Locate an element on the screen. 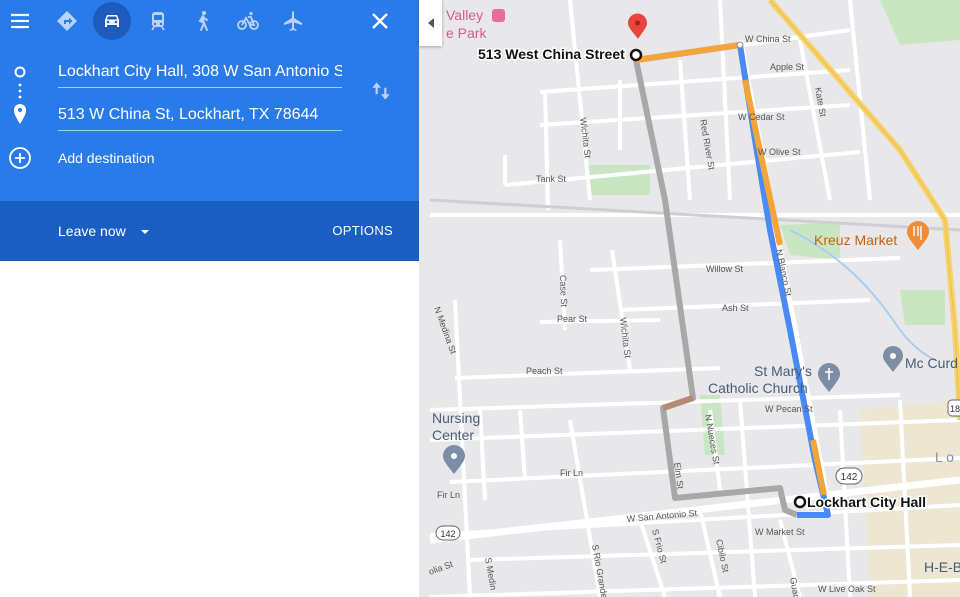 The height and width of the screenshot is (597, 960). add-destination-button is located at coordinates (21, 159).